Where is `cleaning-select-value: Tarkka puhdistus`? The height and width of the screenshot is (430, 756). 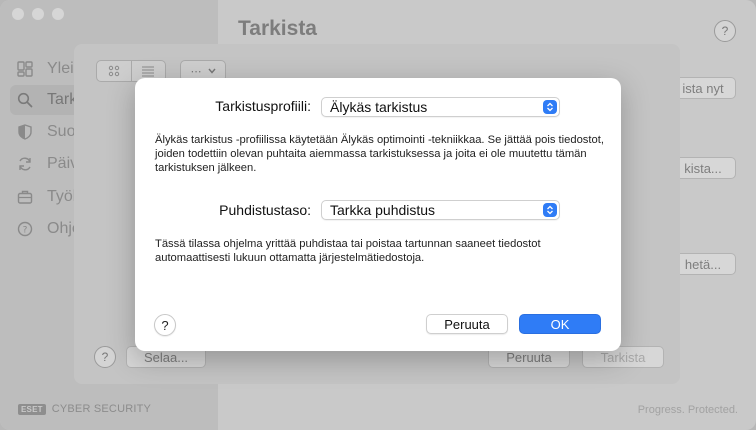
cleaning-select-value: Tarkka puhdistus is located at coordinates (383, 210).